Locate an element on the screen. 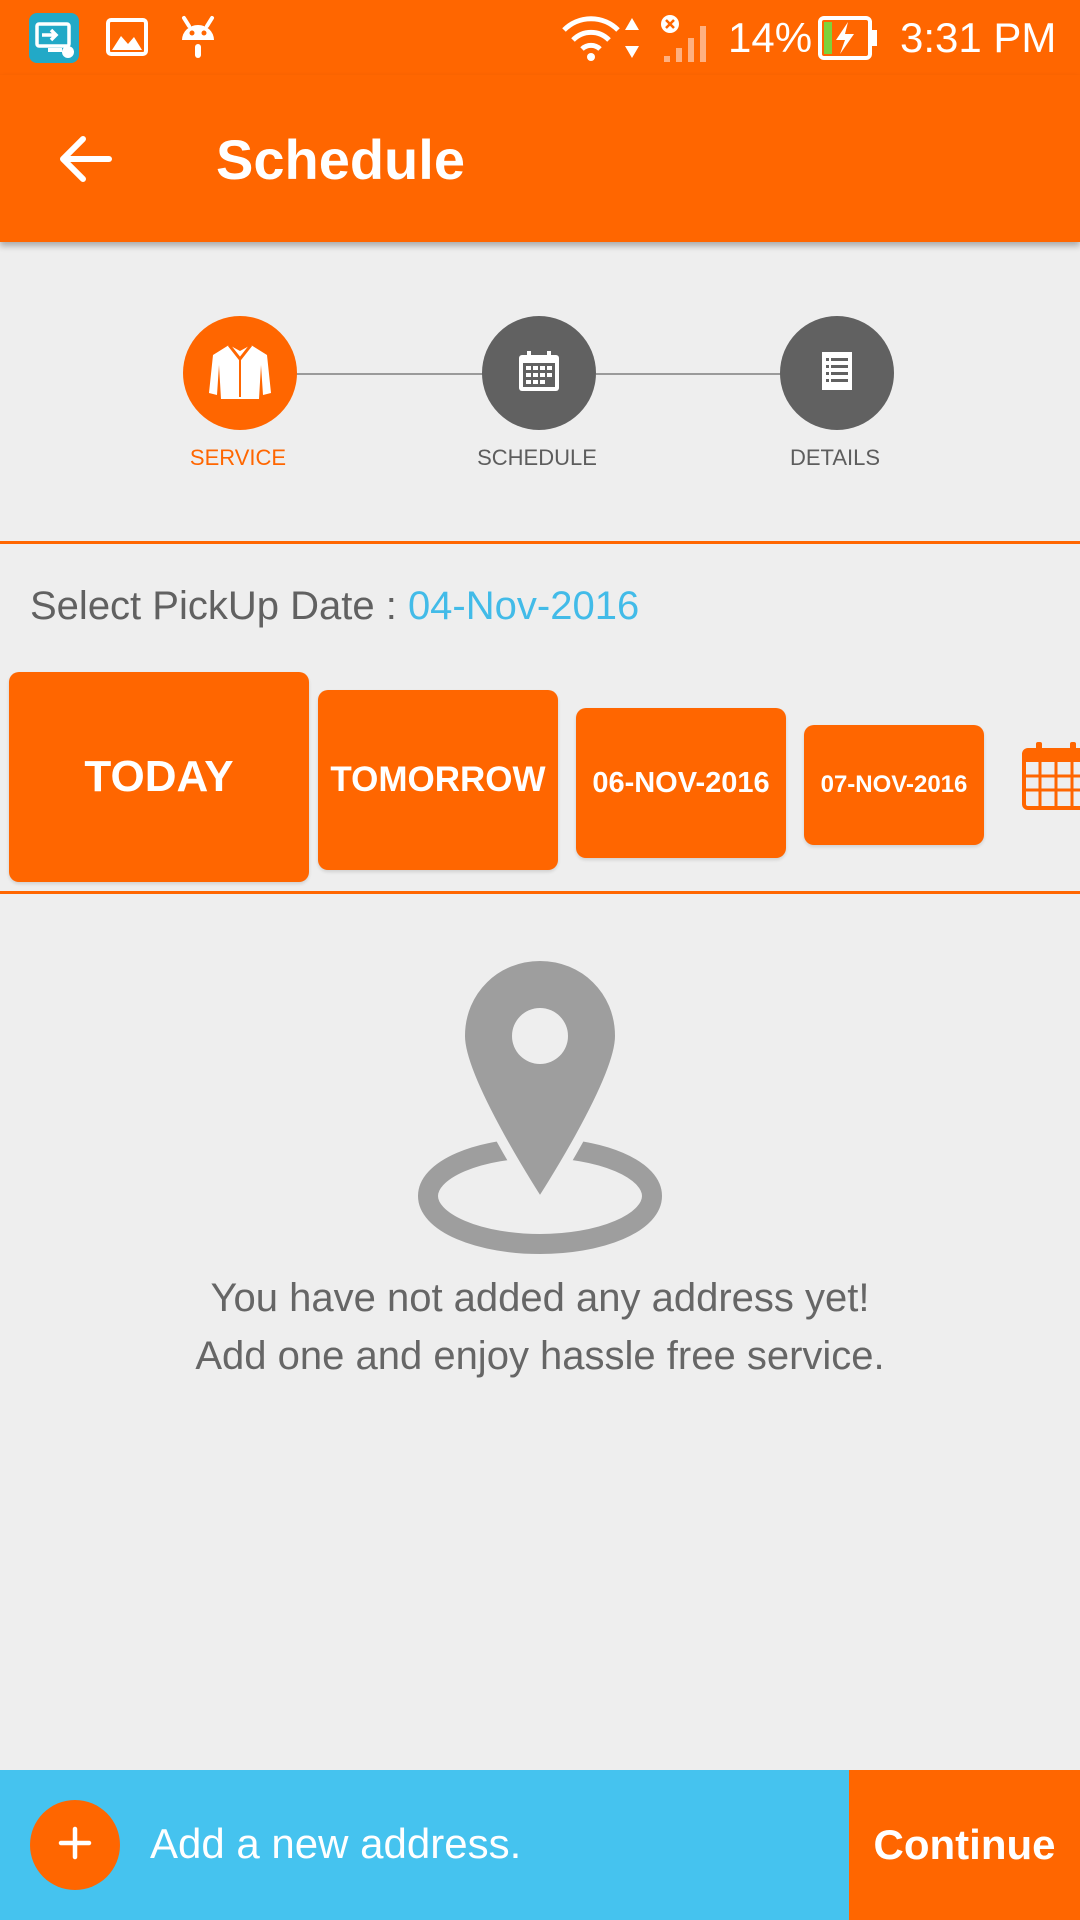 This screenshot has height=1920, width=1080. add-circle is located at coordinates (75, 1845).